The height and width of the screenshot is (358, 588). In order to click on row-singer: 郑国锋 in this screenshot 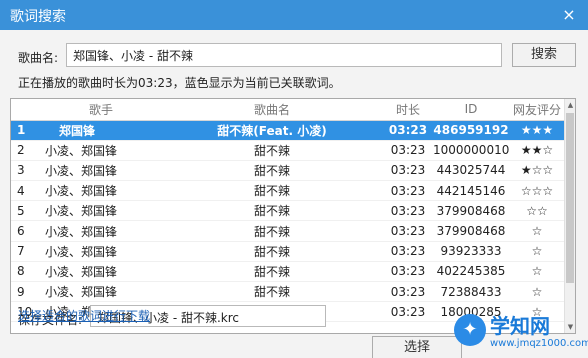, I will do `click(101, 130)`.